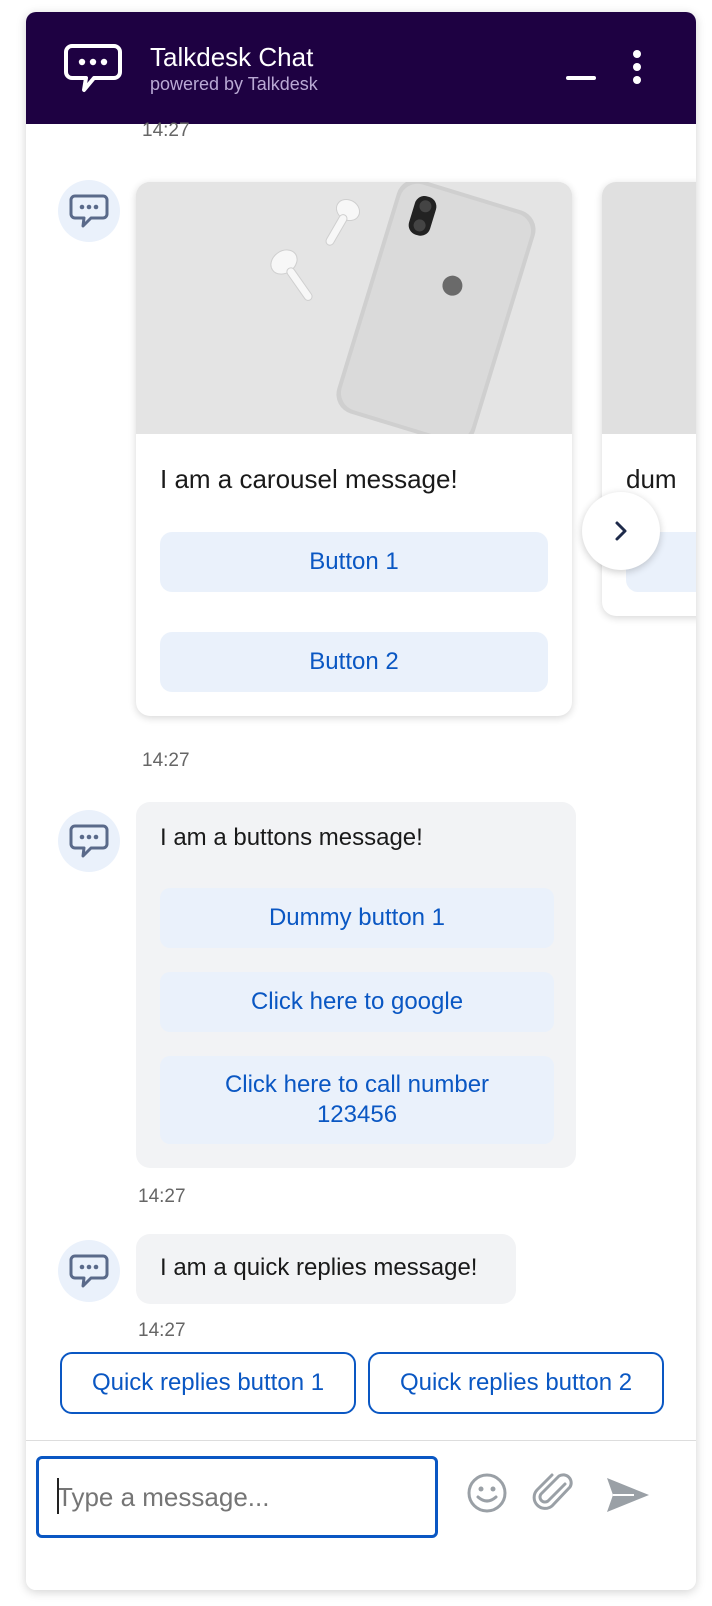  I want to click on quick-reply-button-2: Quick replies button 2, so click(516, 1383).